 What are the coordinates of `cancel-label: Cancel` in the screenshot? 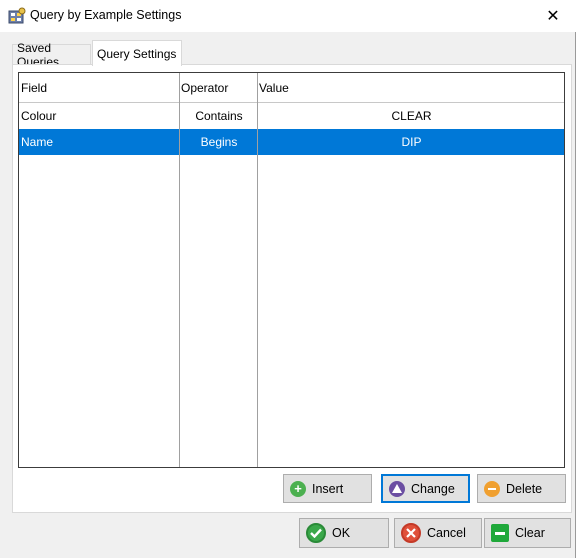 It's located at (446, 533).